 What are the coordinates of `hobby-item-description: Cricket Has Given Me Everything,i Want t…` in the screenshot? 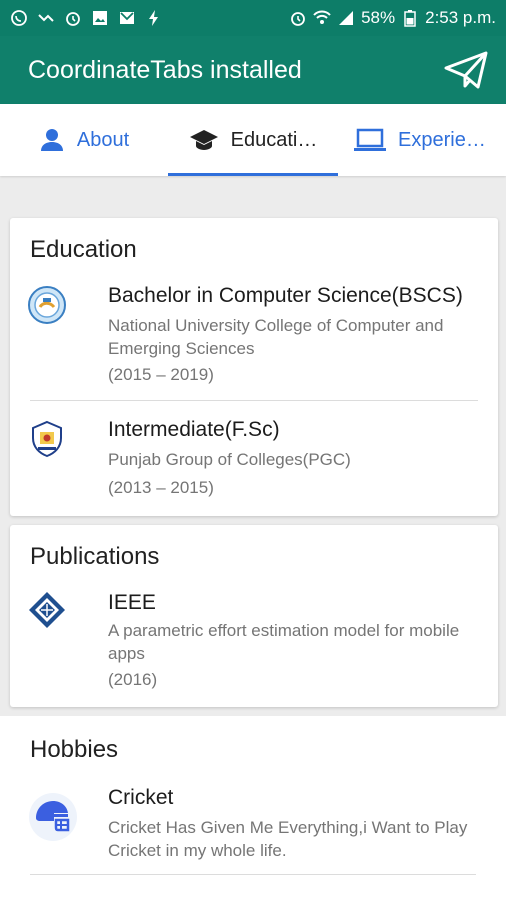 It's located at (288, 839).